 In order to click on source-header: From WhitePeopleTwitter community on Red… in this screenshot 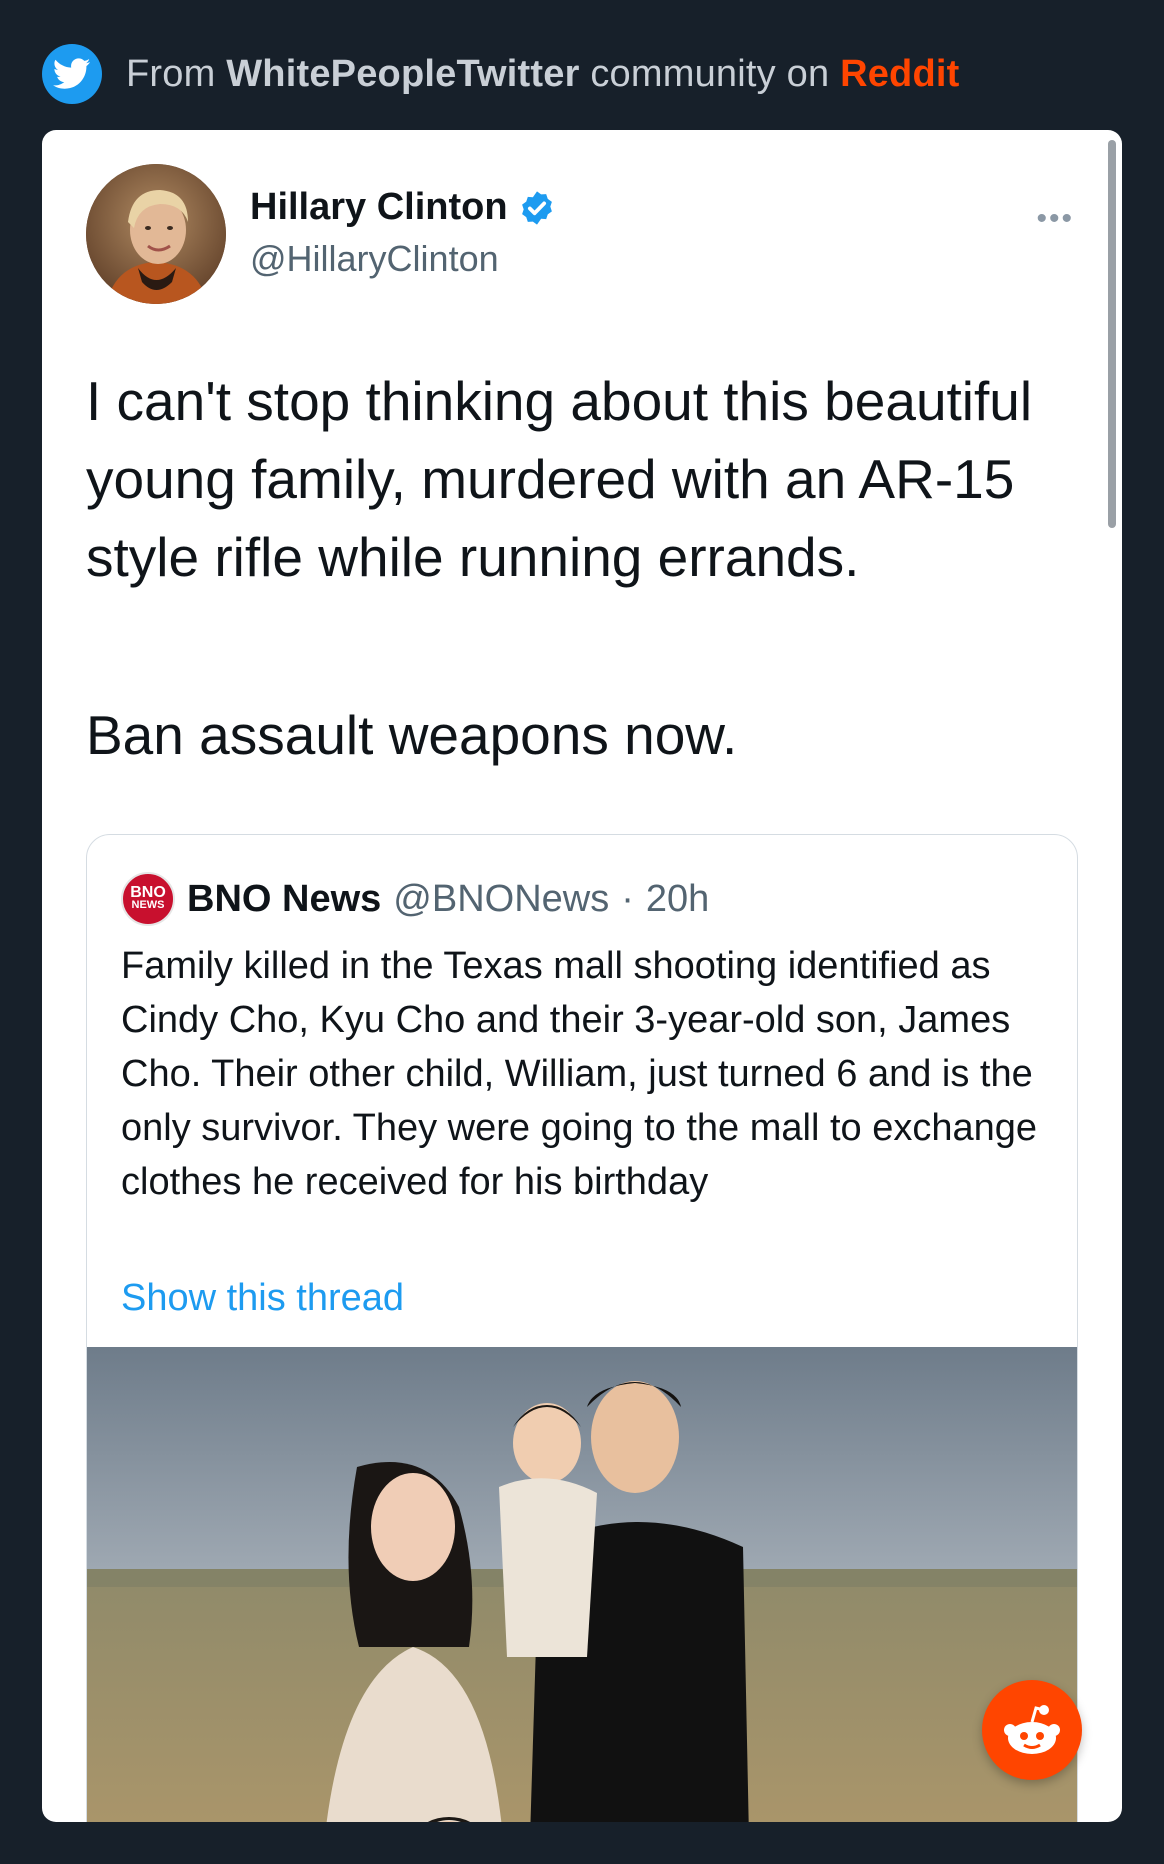, I will do `click(582, 74)`.